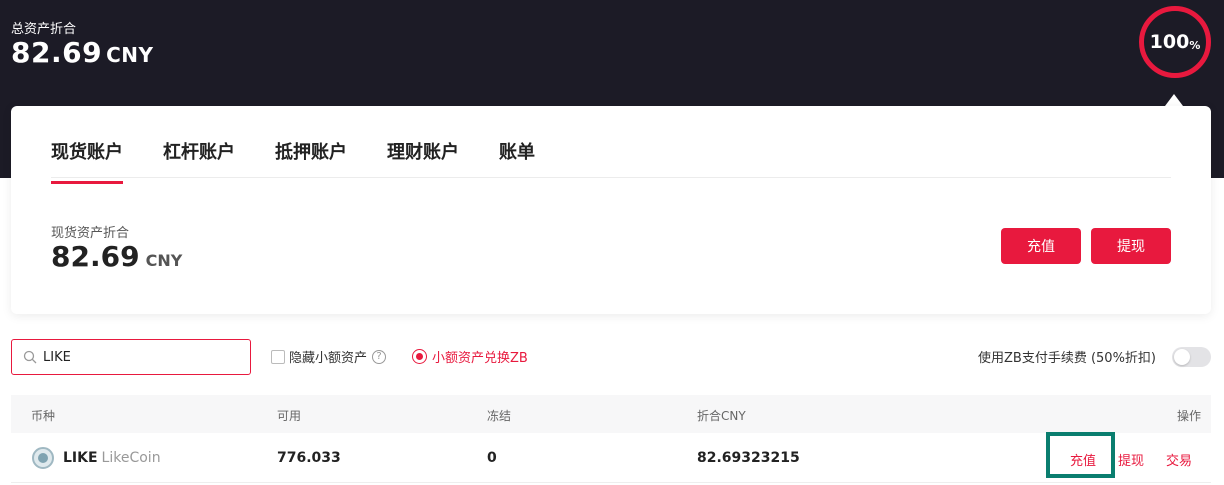 This screenshot has width=1224, height=485. I want to click on search-box, so click(131, 357).